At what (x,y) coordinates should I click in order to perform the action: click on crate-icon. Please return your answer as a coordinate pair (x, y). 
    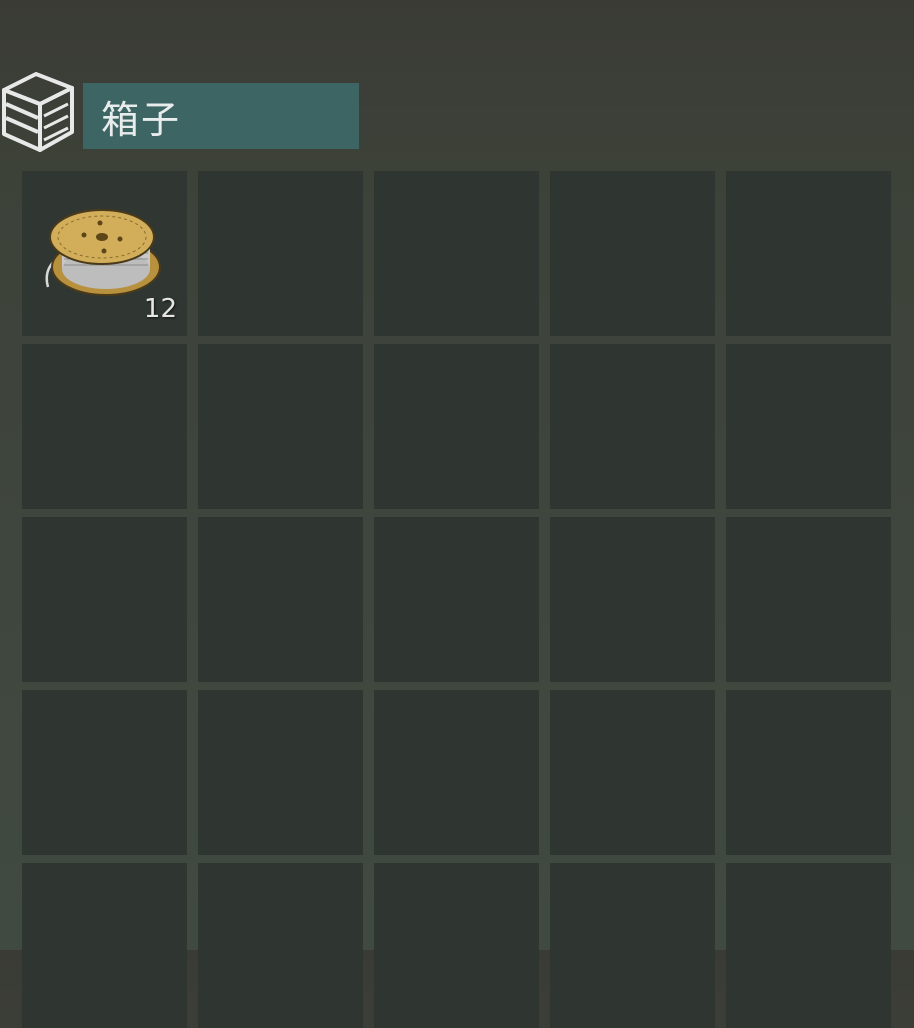
    Looking at the image, I should click on (38, 112).